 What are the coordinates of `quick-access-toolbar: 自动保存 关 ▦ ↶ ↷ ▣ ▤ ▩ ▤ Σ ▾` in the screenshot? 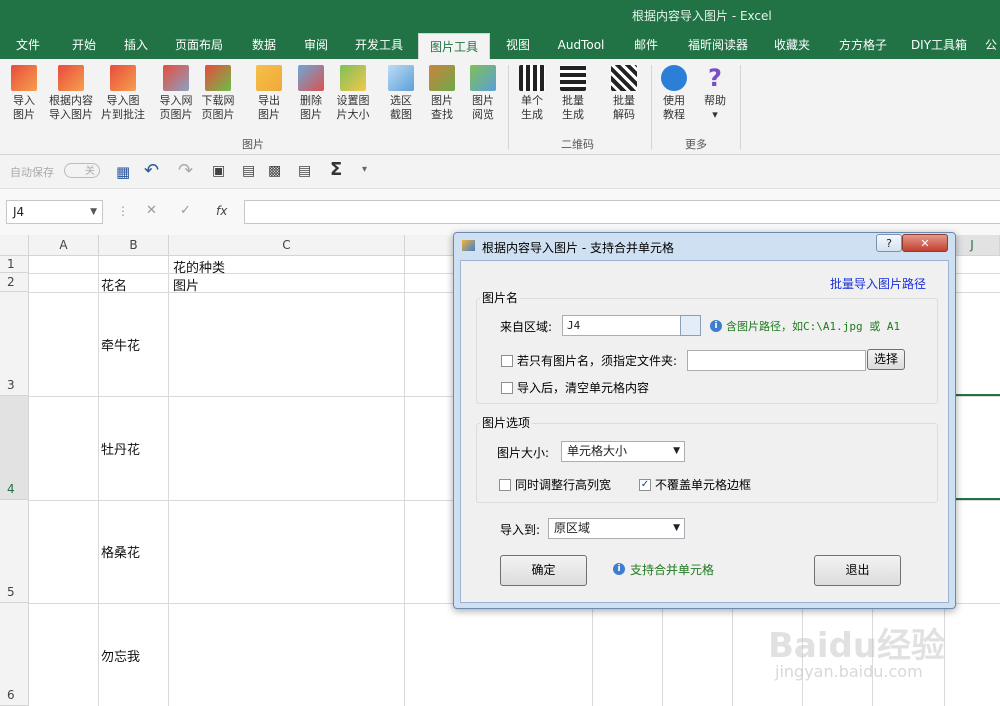 It's located at (500, 172).